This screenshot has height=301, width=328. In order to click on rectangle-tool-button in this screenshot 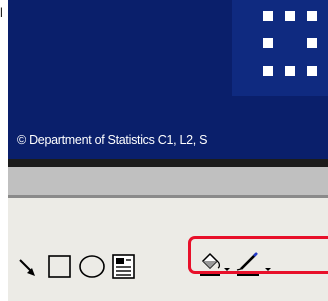, I will do `click(60, 267)`.